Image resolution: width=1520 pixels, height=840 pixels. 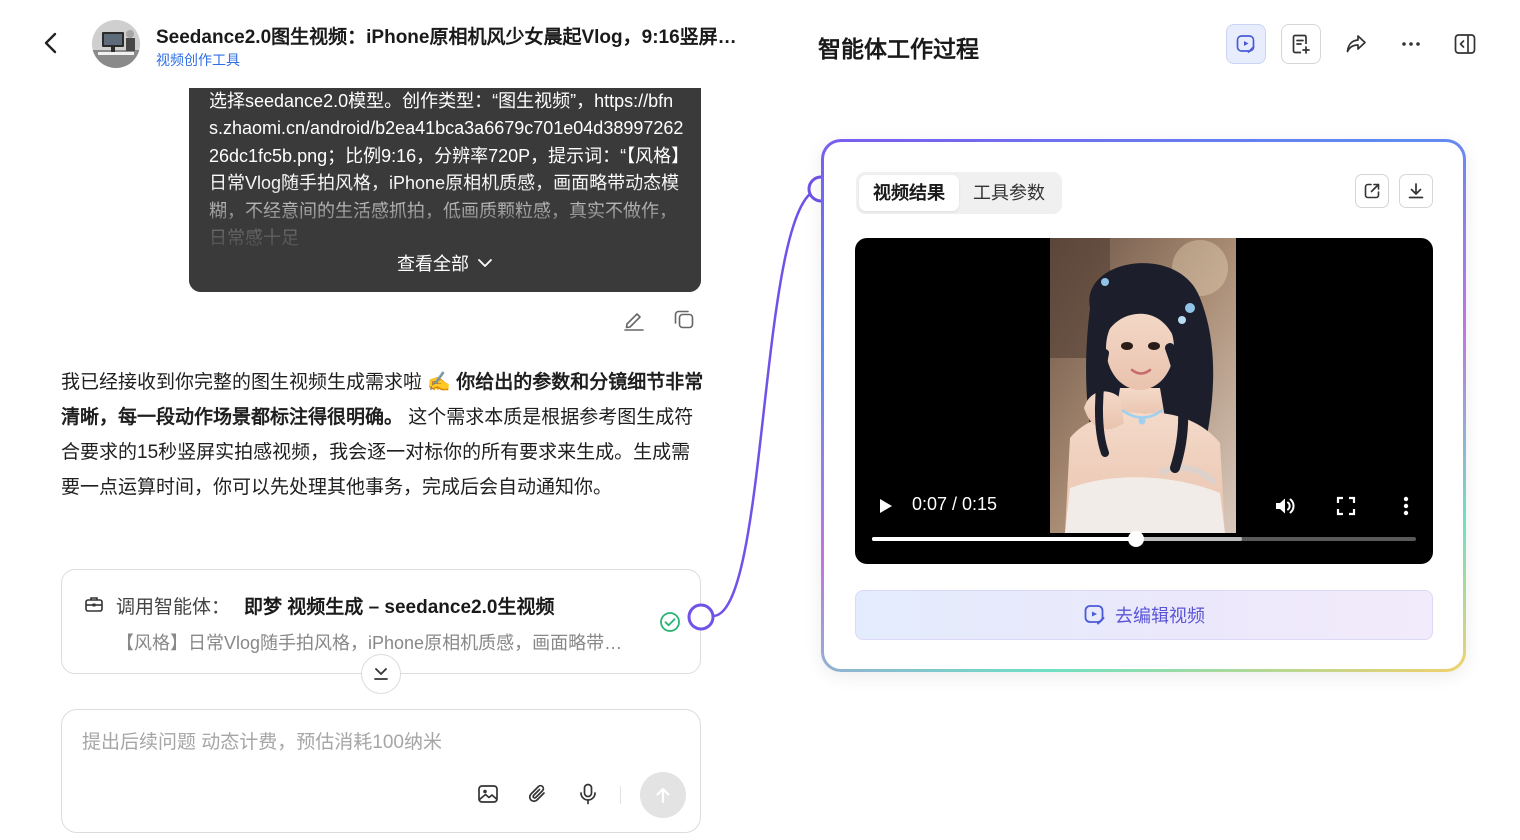 I want to click on collapse-button, so click(x=381, y=674).